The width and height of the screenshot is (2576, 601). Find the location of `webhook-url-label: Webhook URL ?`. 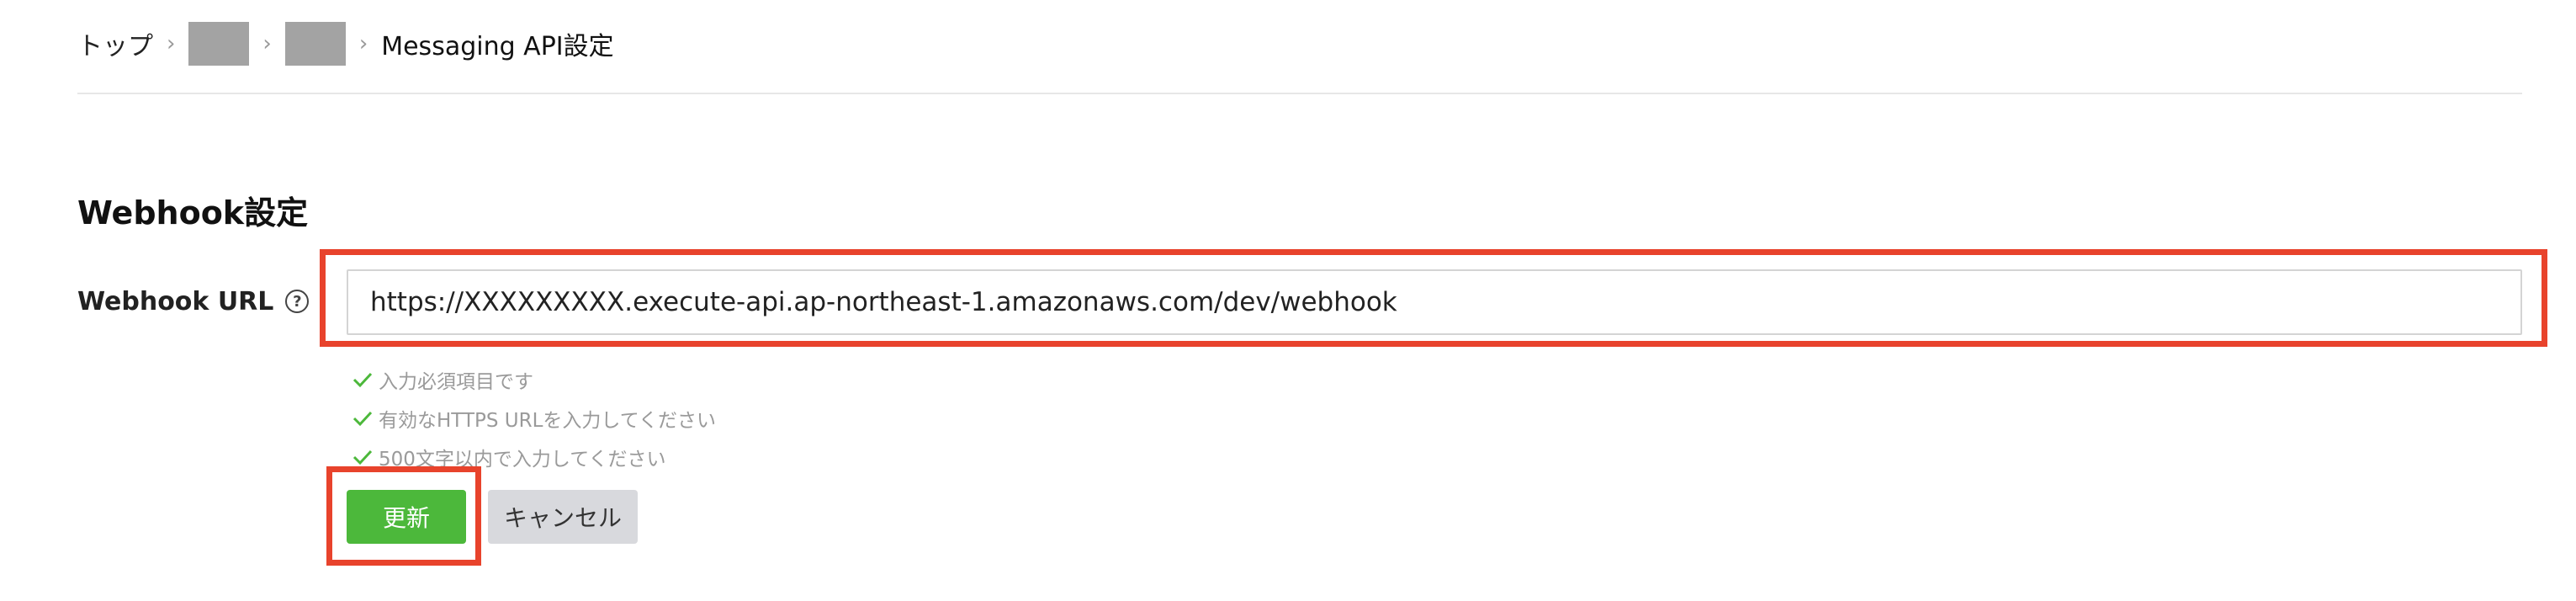

webhook-url-label: Webhook URL ? is located at coordinates (193, 301).